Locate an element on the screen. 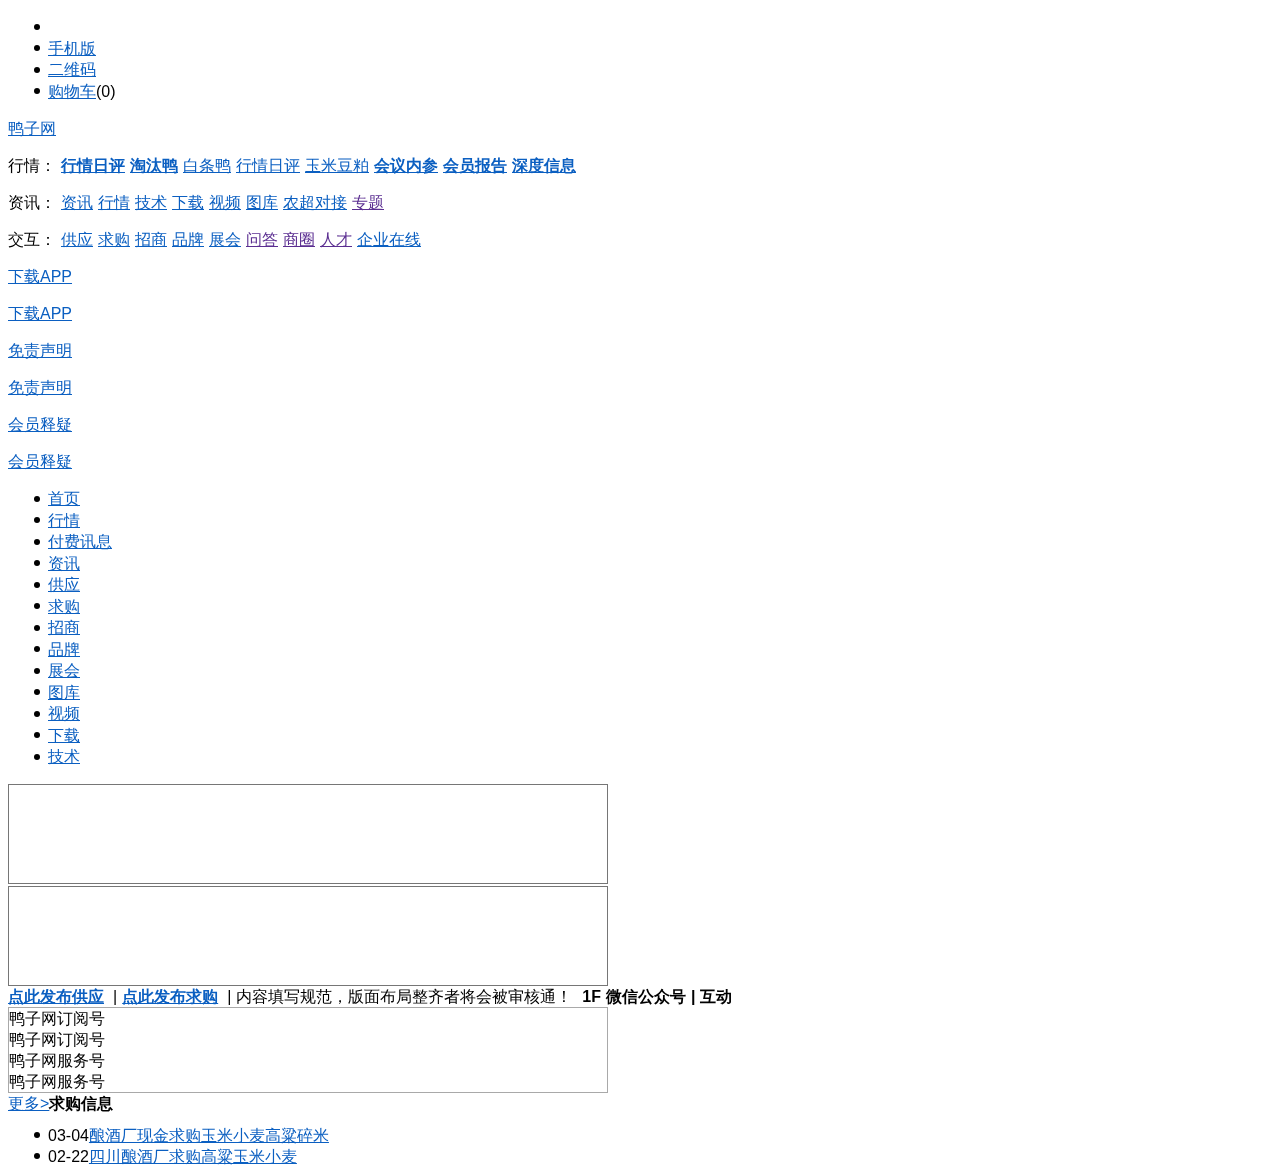 This screenshot has width=1280, height=1167. category-link: 深度信息 is located at coordinates (544, 165).